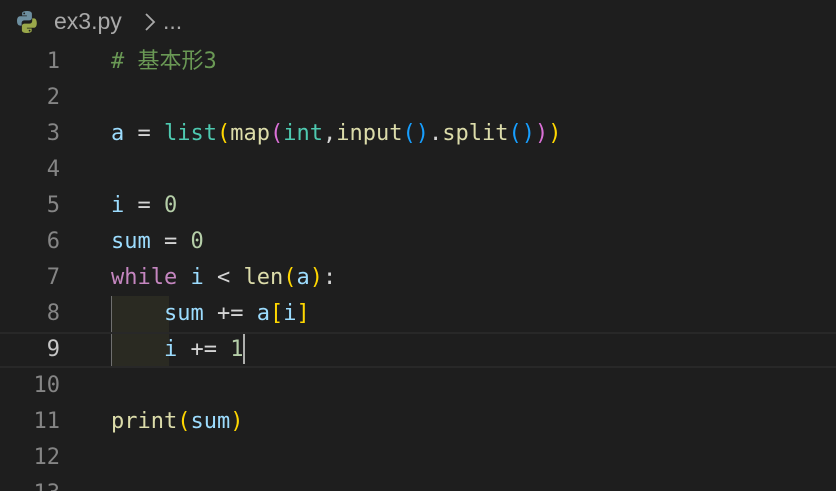  What do you see at coordinates (418, 314) in the screenshot?
I see `code-line: 8 sum += a[i]` at bounding box center [418, 314].